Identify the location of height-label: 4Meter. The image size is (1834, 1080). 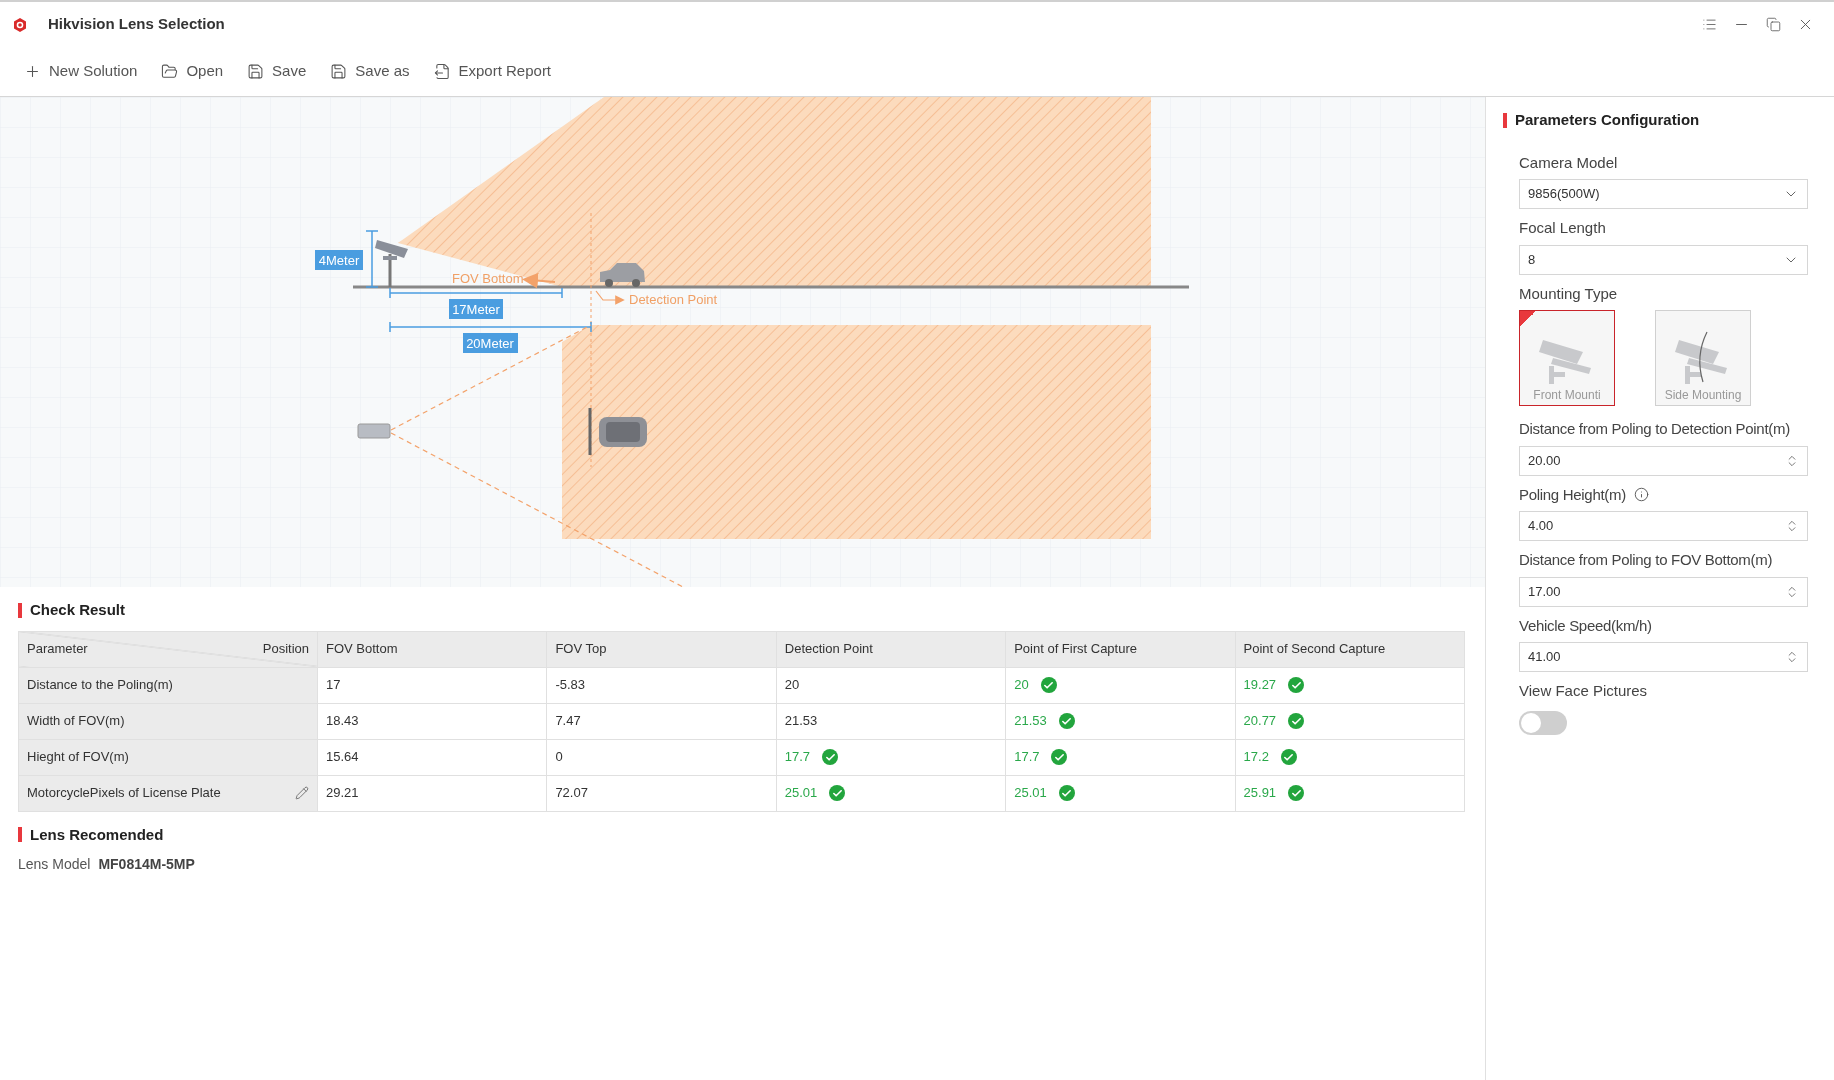
(339, 260).